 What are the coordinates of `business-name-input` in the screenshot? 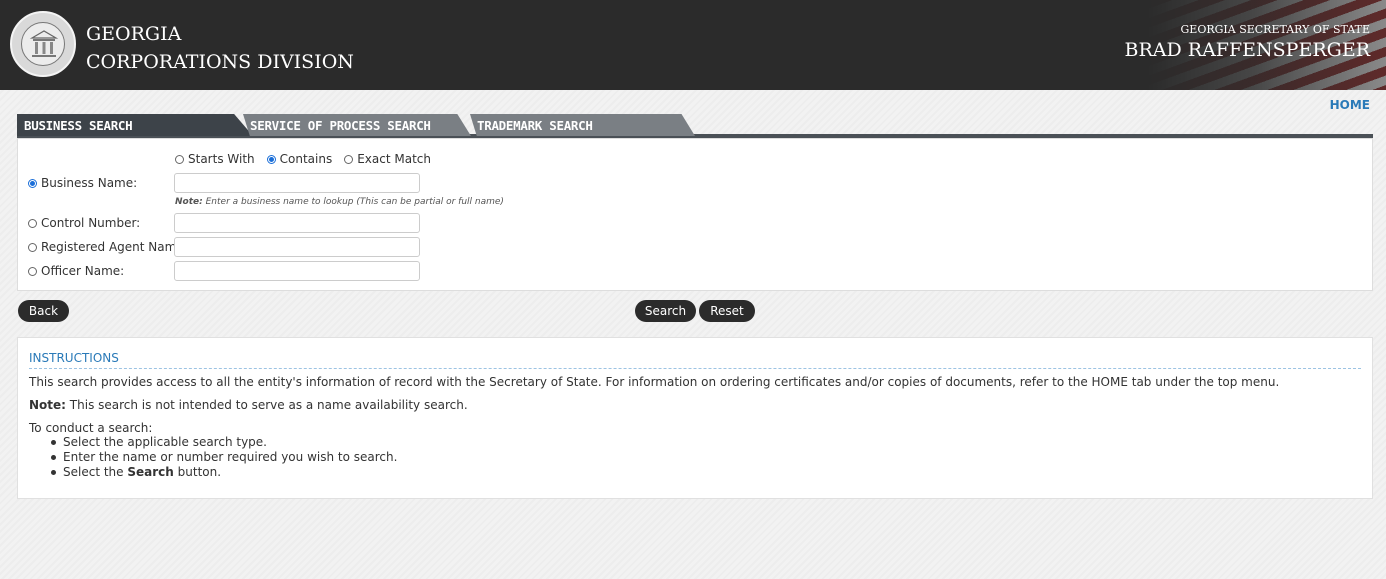 It's located at (297, 183).